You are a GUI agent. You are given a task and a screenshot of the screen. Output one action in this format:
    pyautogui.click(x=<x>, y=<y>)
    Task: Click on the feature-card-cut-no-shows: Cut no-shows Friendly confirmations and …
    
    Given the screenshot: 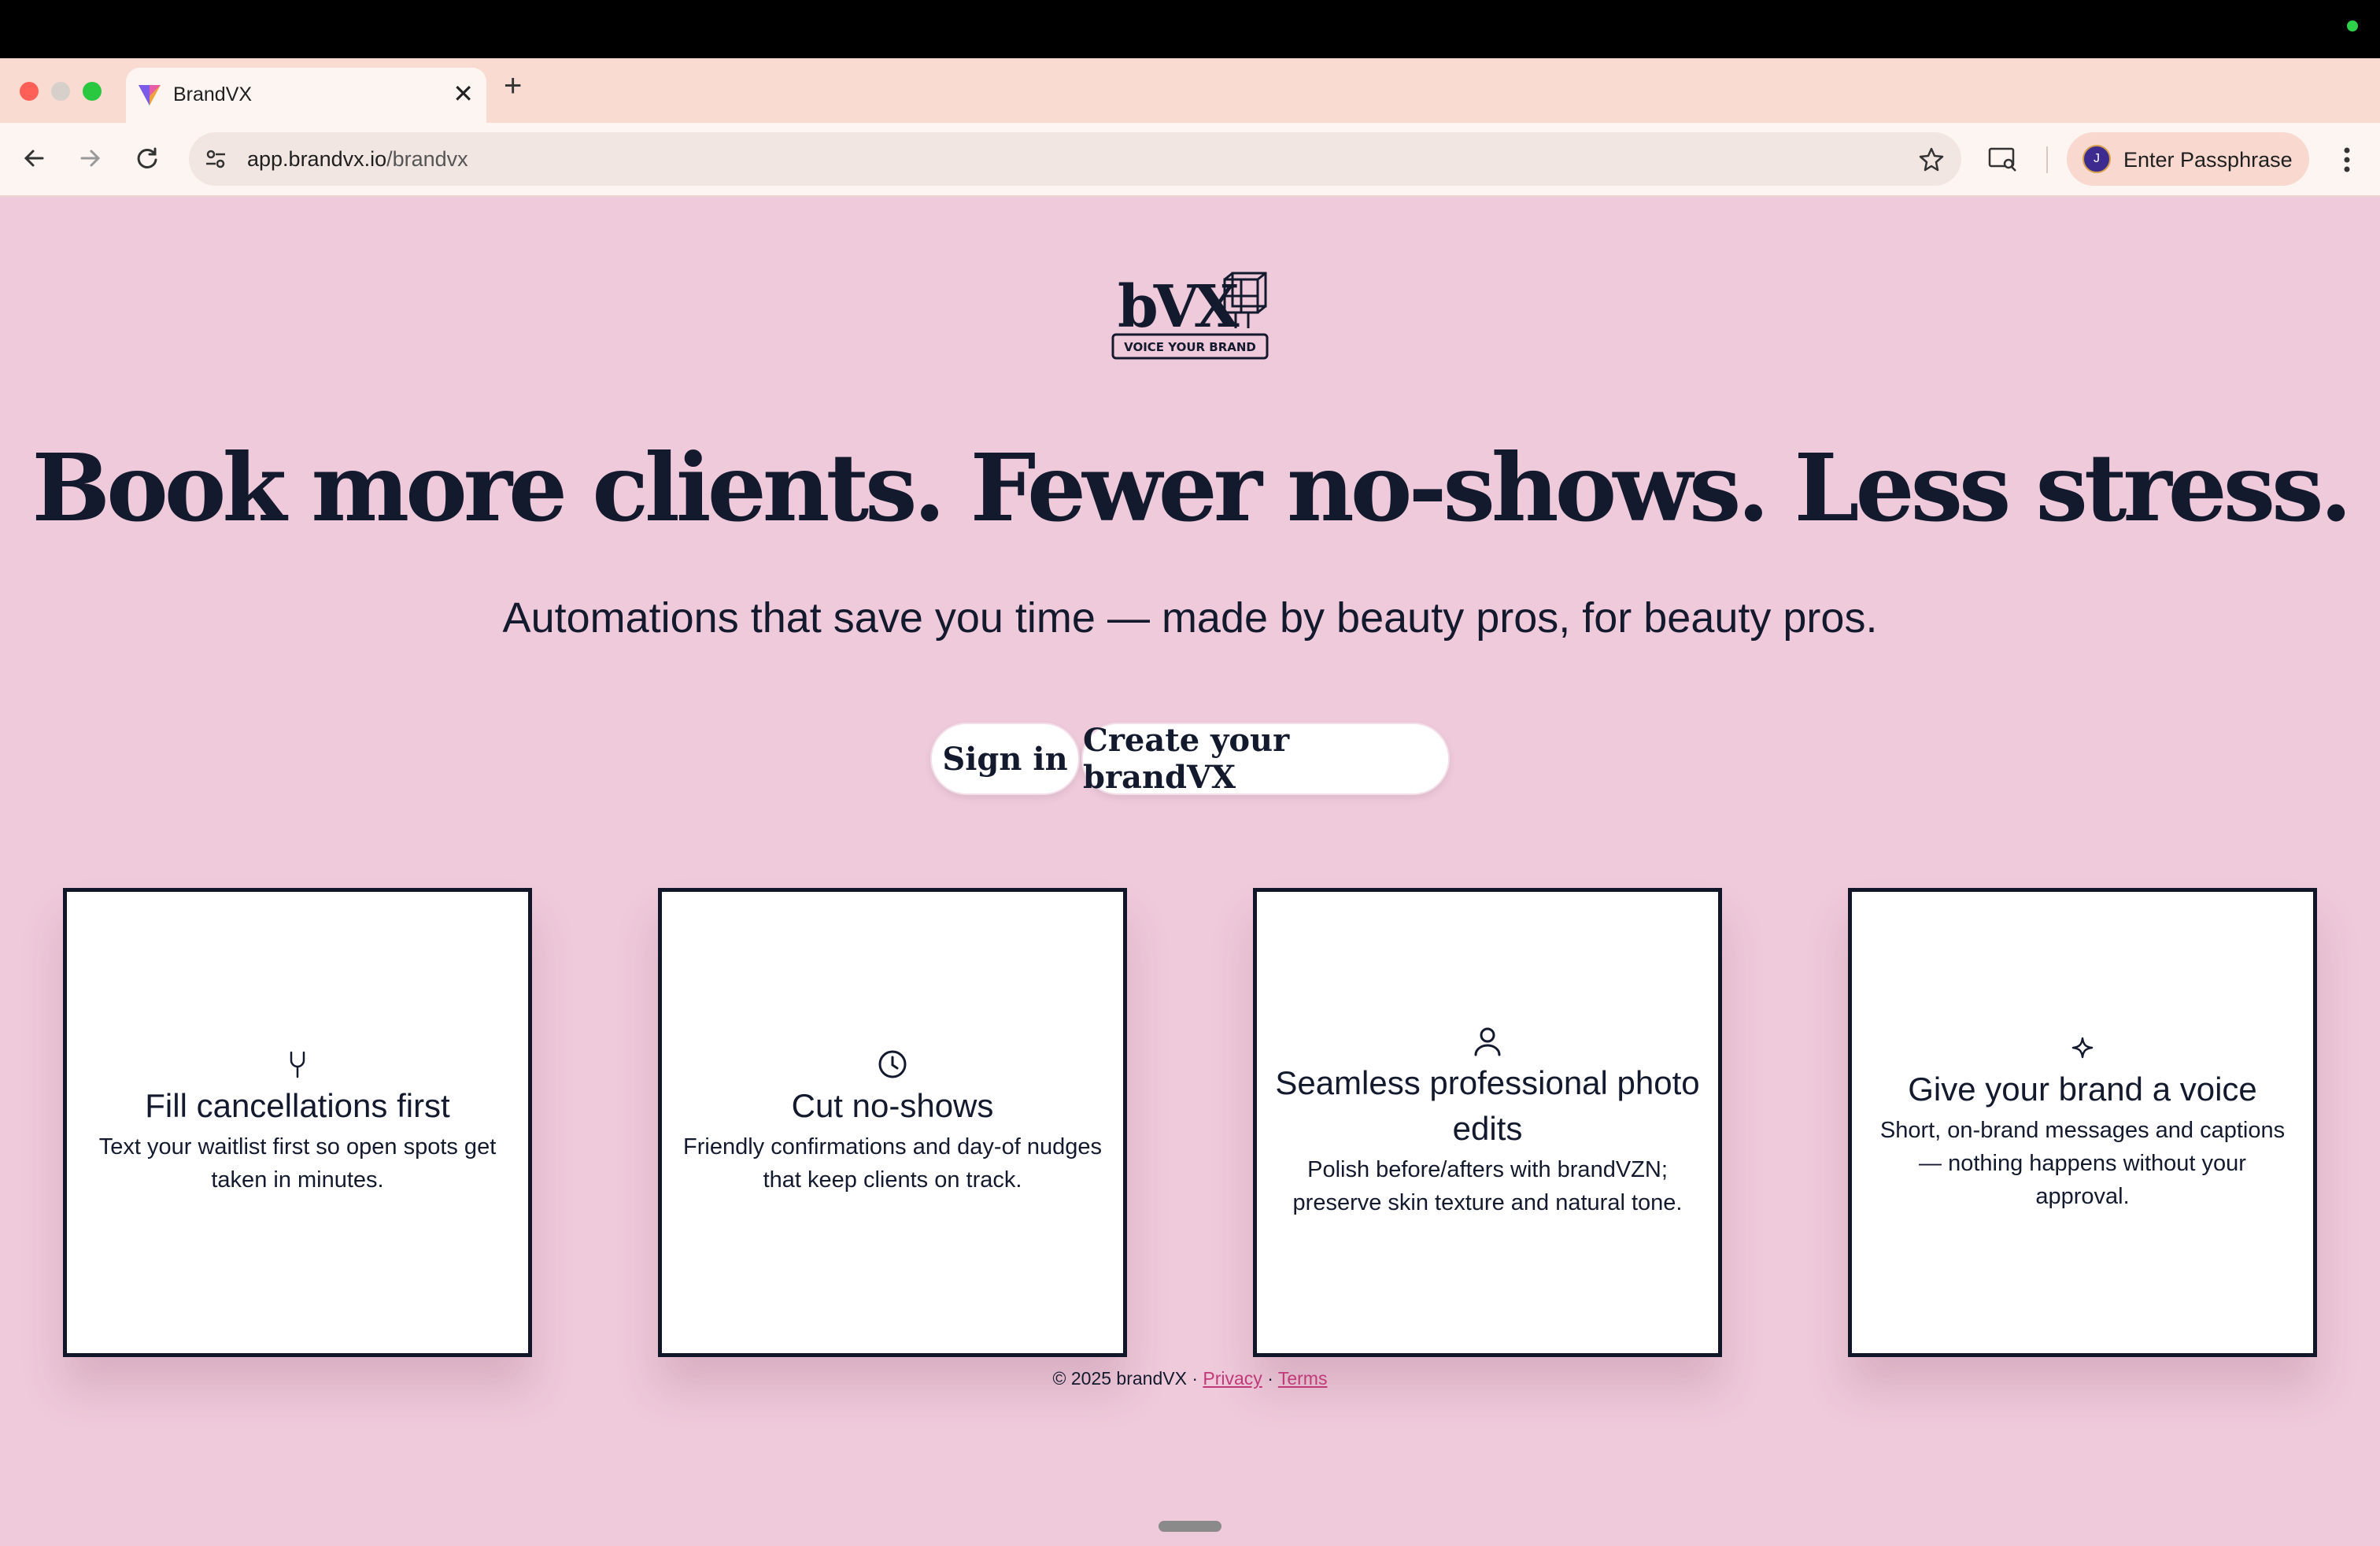 What is the action you would take?
    pyautogui.click(x=893, y=1122)
    